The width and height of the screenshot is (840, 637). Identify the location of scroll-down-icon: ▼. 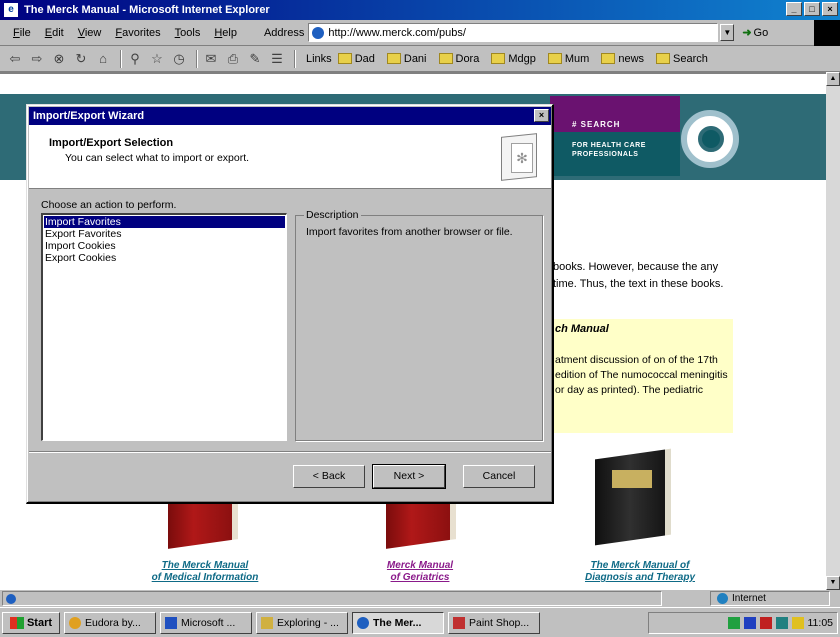
(833, 583).